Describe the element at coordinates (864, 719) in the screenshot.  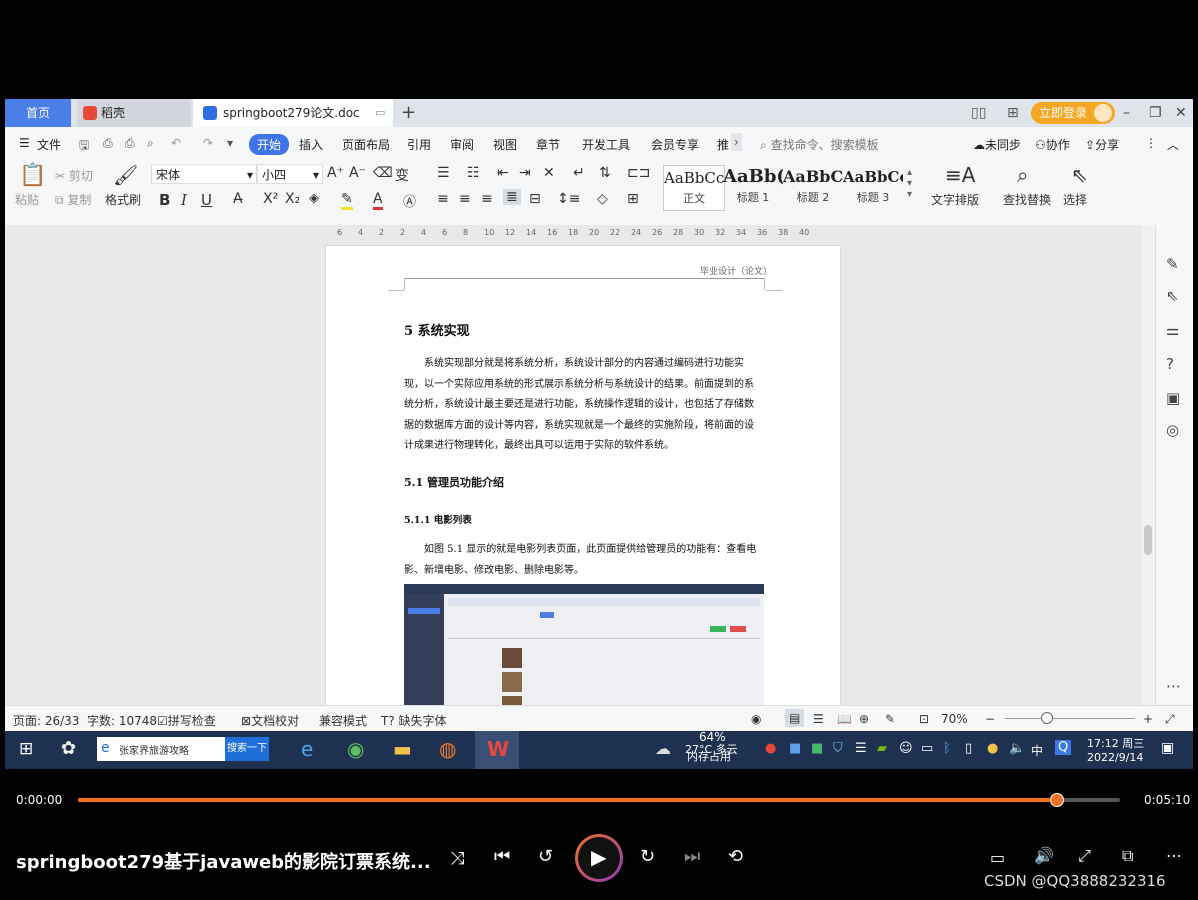
I see `web-view-icon: ⊕` at that location.